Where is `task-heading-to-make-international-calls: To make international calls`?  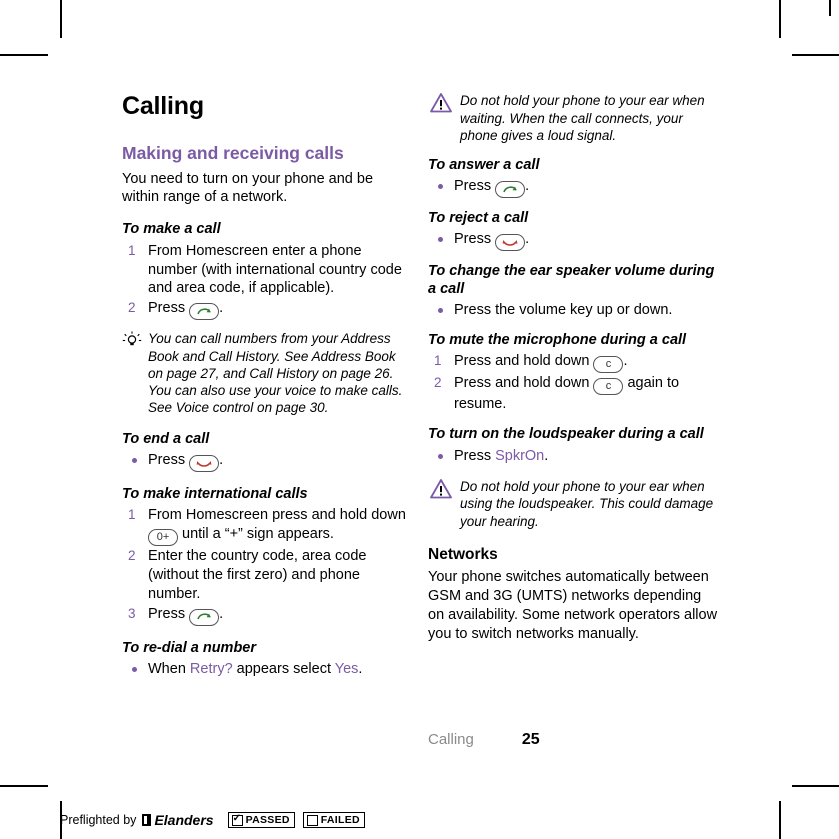 task-heading-to-make-international-calls: To make international calls is located at coordinates (215, 493).